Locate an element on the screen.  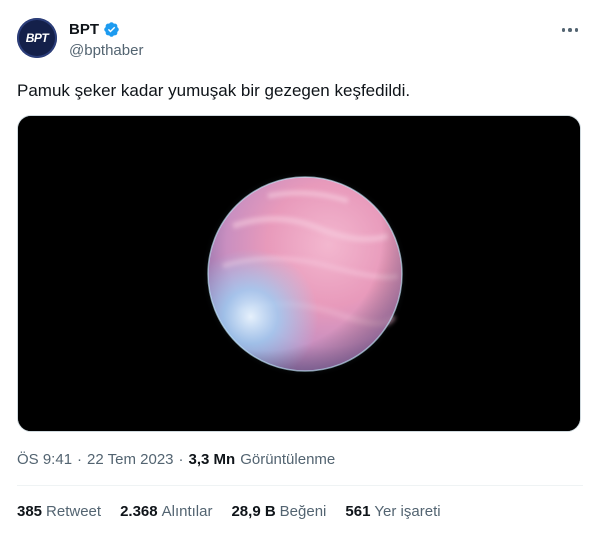
quotes-stat: 2.368 Alıntılar is located at coordinates (166, 511).